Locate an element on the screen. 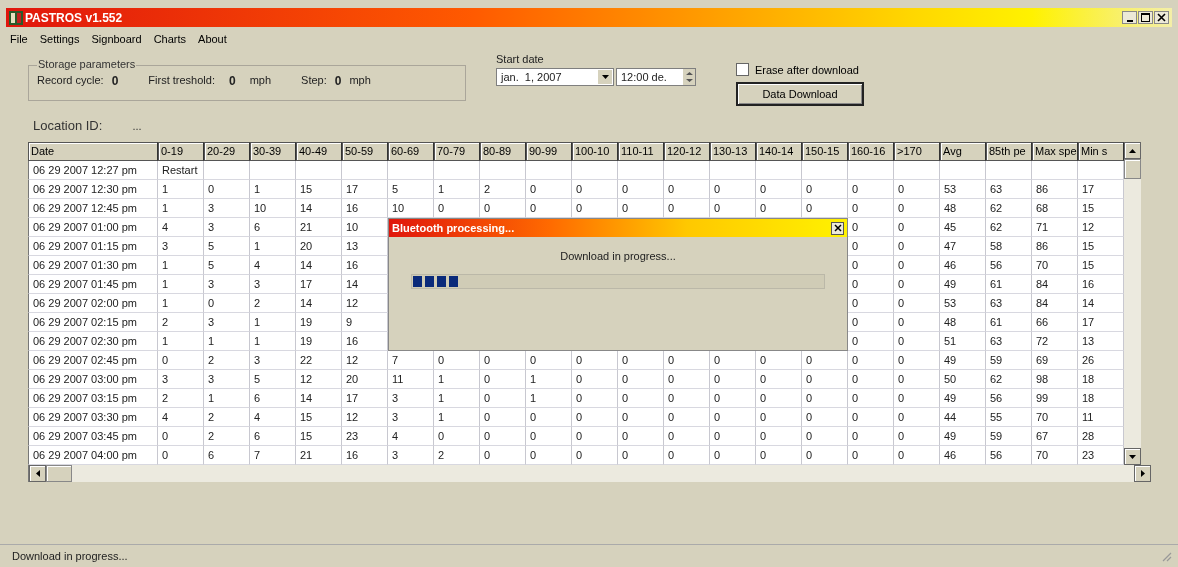  data-download-button: Data Download is located at coordinates (800, 94).